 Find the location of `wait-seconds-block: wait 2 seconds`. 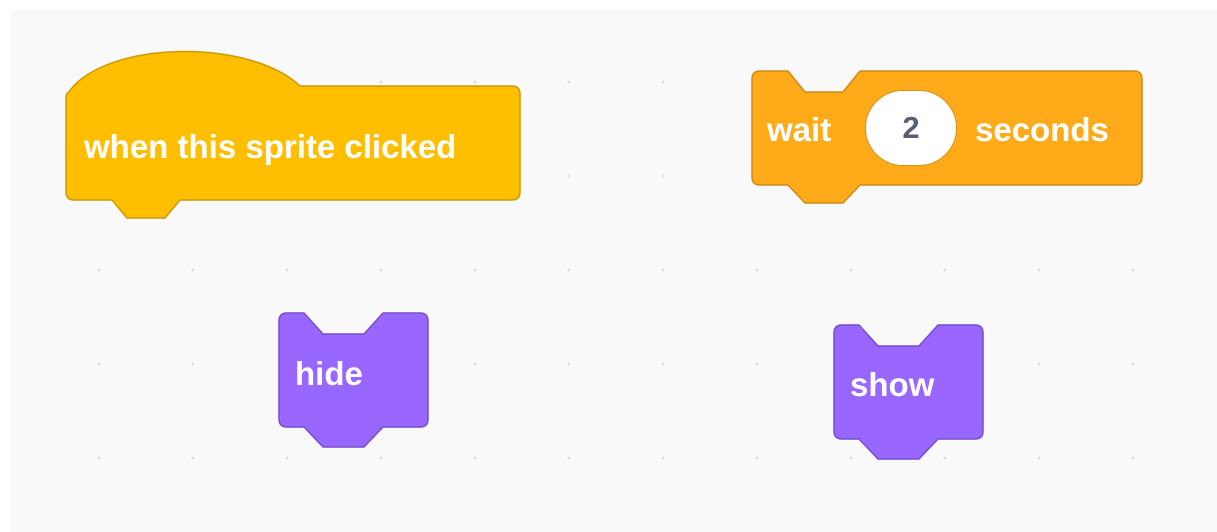

wait-seconds-block: wait 2 seconds is located at coordinates (947, 138).